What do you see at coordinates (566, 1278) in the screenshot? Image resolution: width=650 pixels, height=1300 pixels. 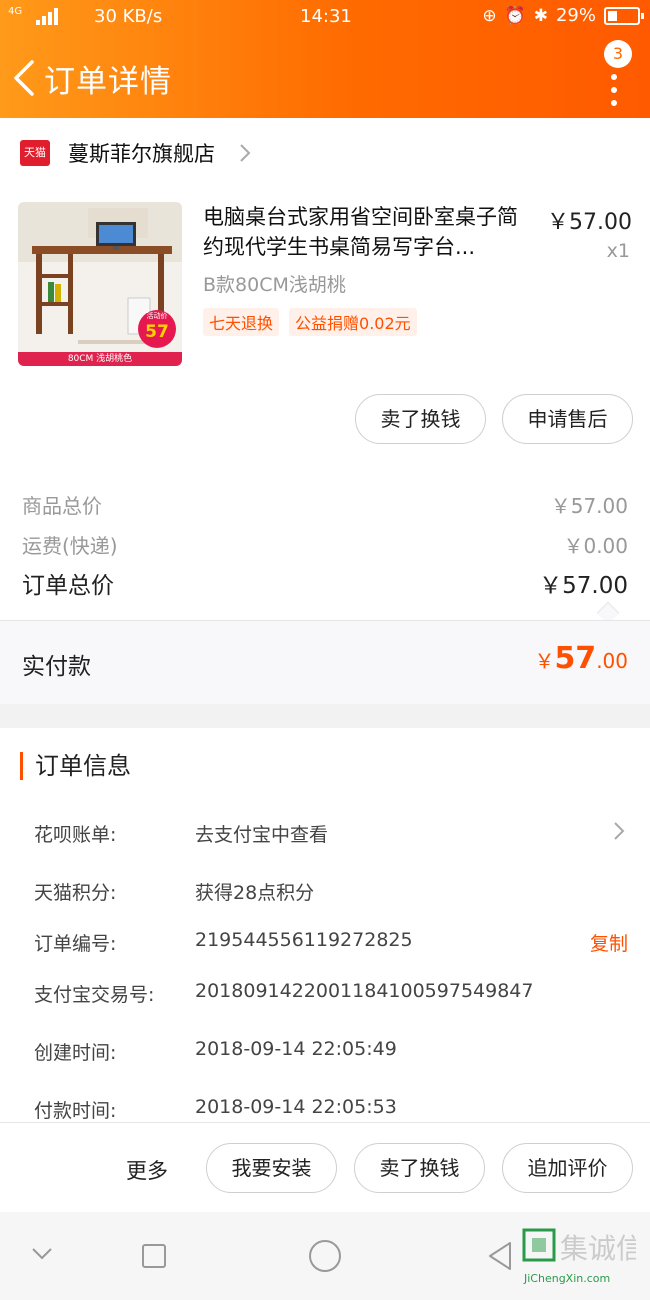 I see `svg-text: JiChengXin.com` at bounding box center [566, 1278].